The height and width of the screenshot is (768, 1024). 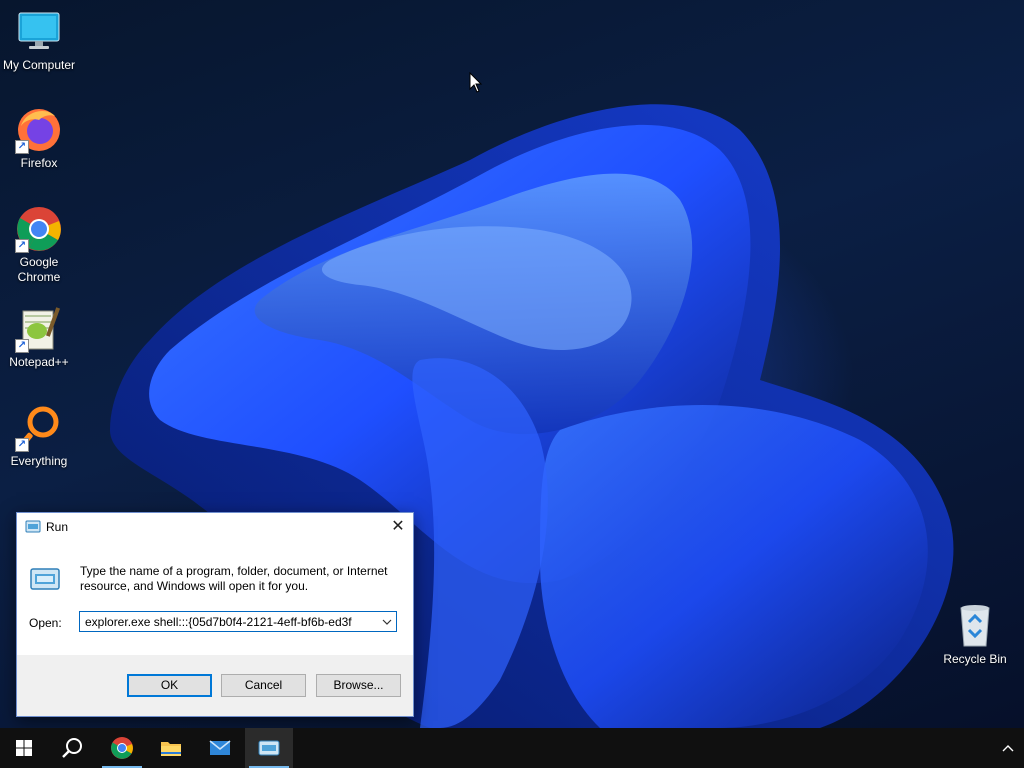 I want to click on desktop-icon-label: Firefox, so click(x=39, y=163).